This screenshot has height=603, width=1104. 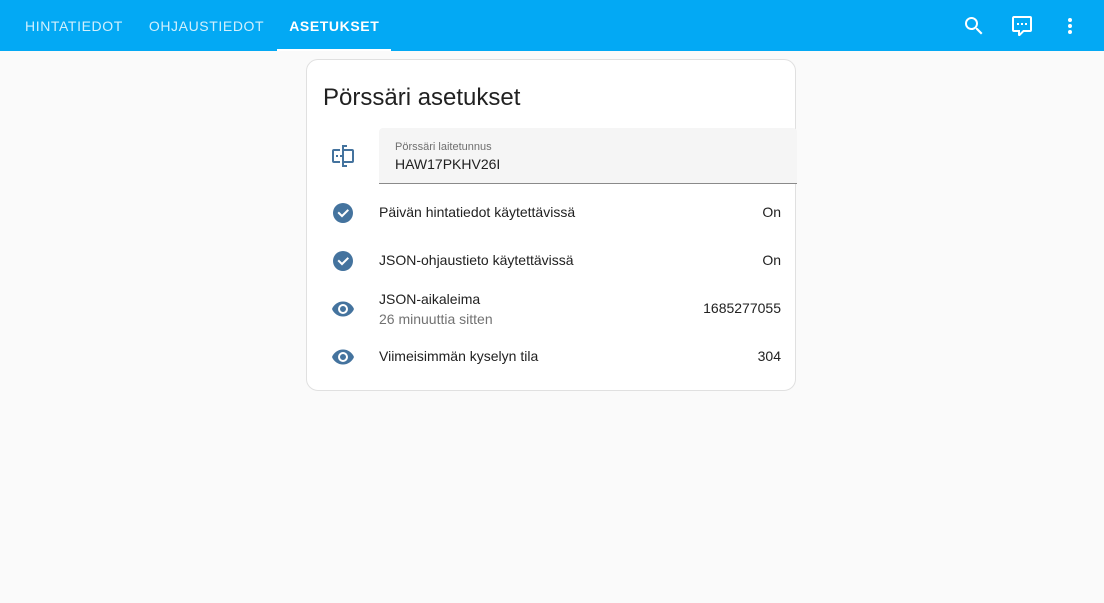 What do you see at coordinates (769, 356) in the screenshot?
I see `entity-state: 304` at bounding box center [769, 356].